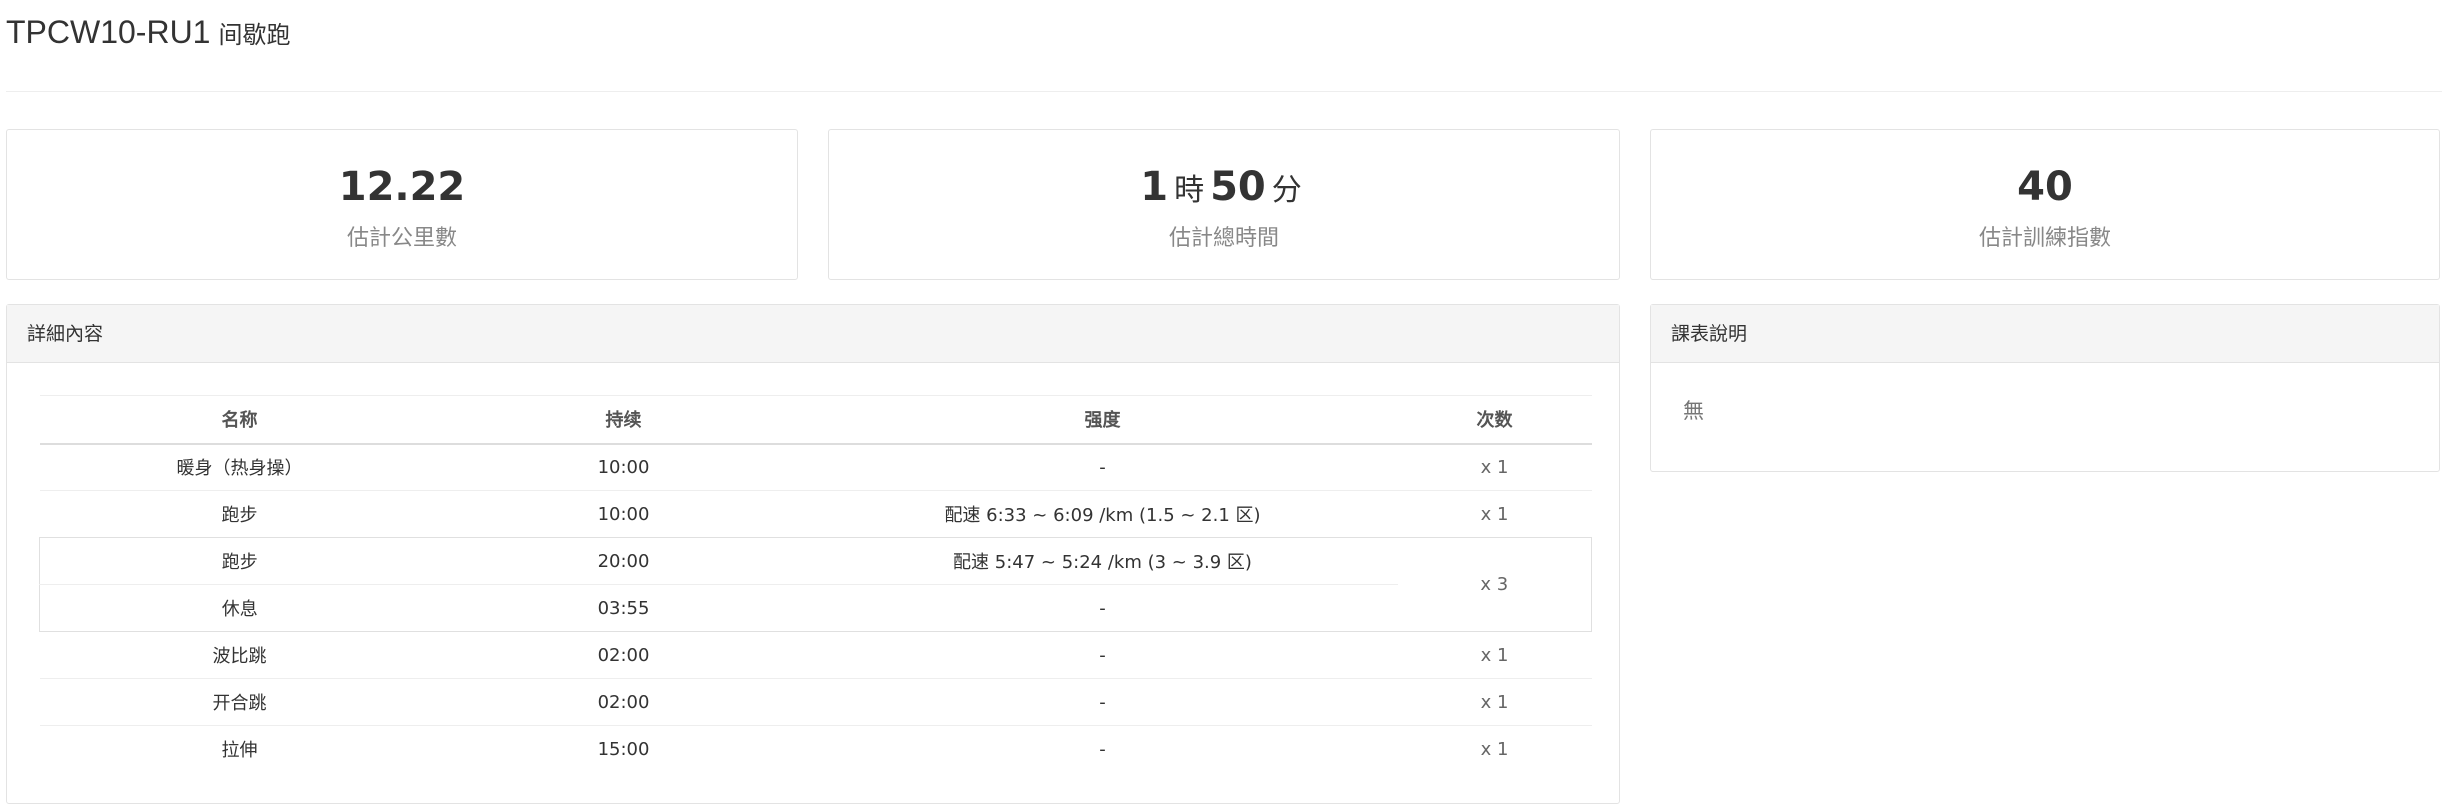 The image size is (2442, 805). I want to click on workout-type: 间歇跑, so click(254, 35).